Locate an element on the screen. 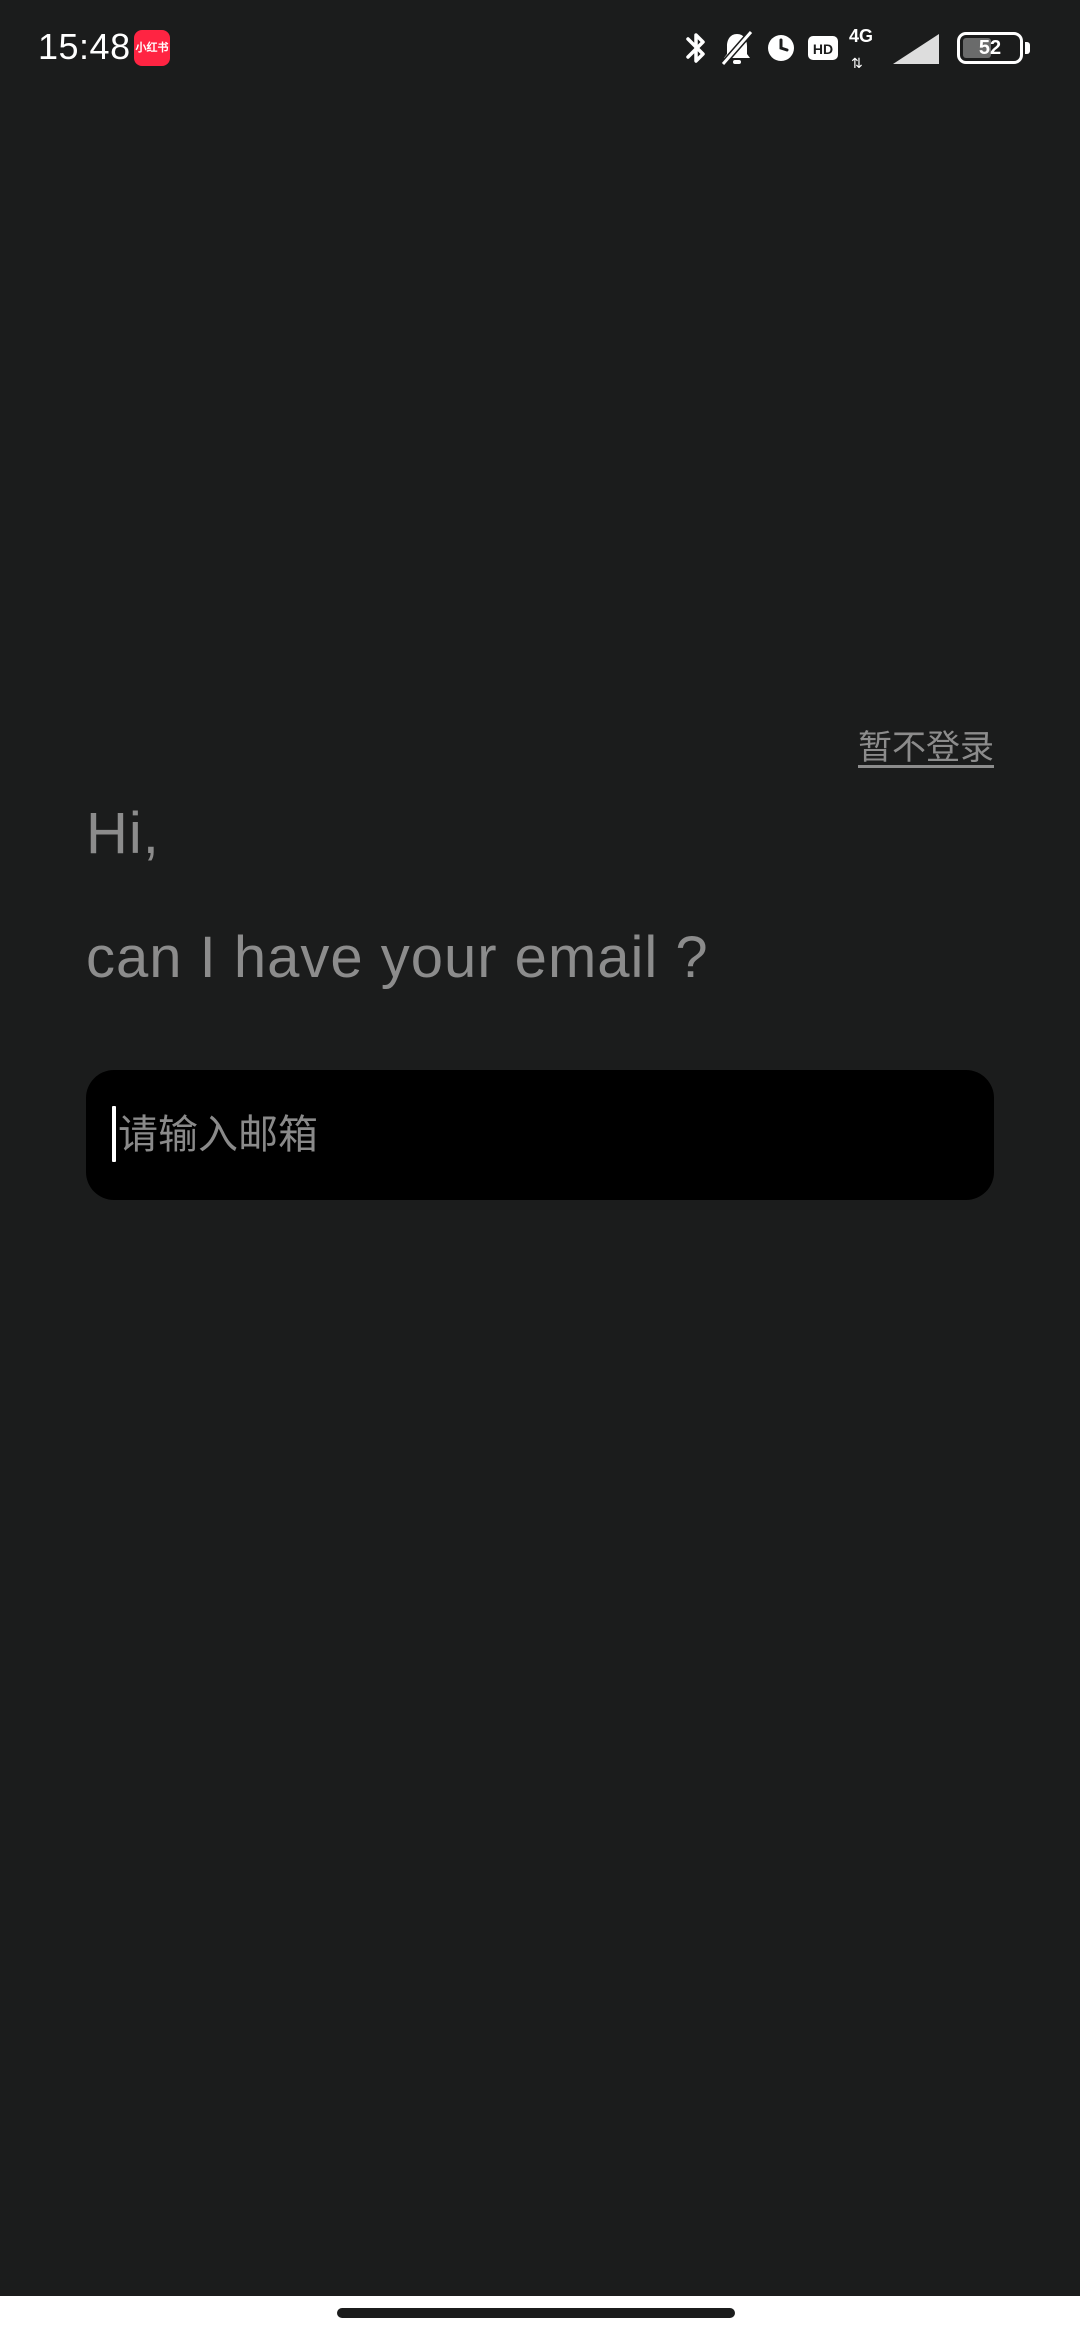 The height and width of the screenshot is (2340, 1080). skip-login-link: 暂不登录 is located at coordinates (926, 744).